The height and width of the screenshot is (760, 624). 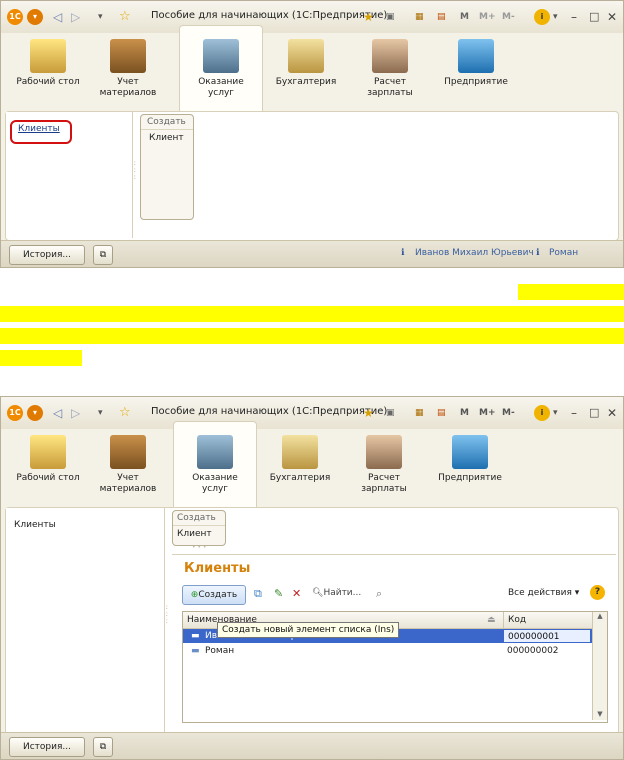 I want to click on vertical-scrollbar: ▲ ▼, so click(x=599, y=666).